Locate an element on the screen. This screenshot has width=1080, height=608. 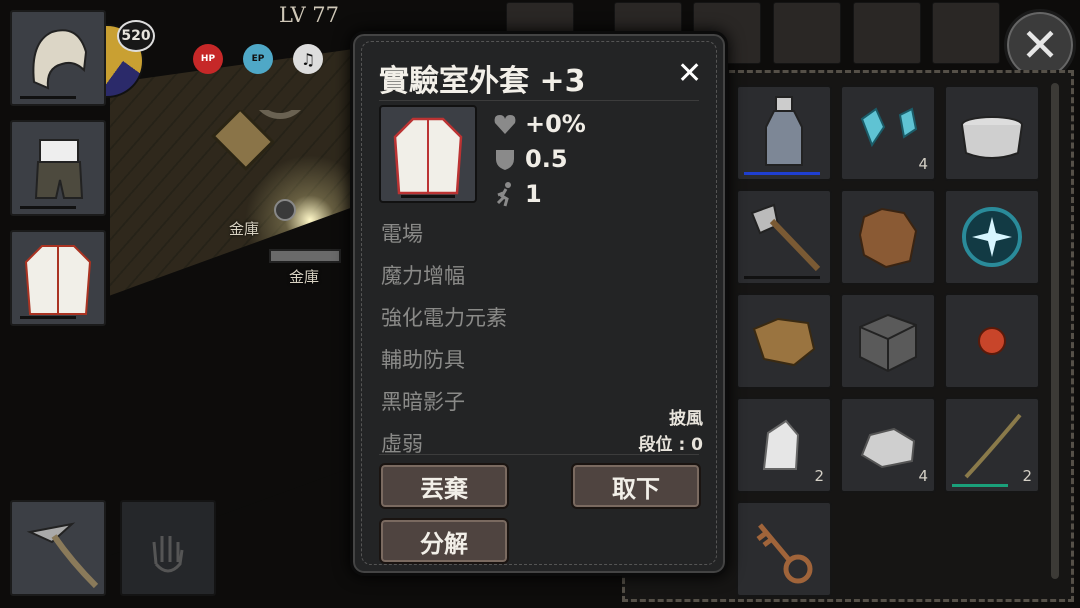
equip-slot-body is located at coordinates (58, 168).